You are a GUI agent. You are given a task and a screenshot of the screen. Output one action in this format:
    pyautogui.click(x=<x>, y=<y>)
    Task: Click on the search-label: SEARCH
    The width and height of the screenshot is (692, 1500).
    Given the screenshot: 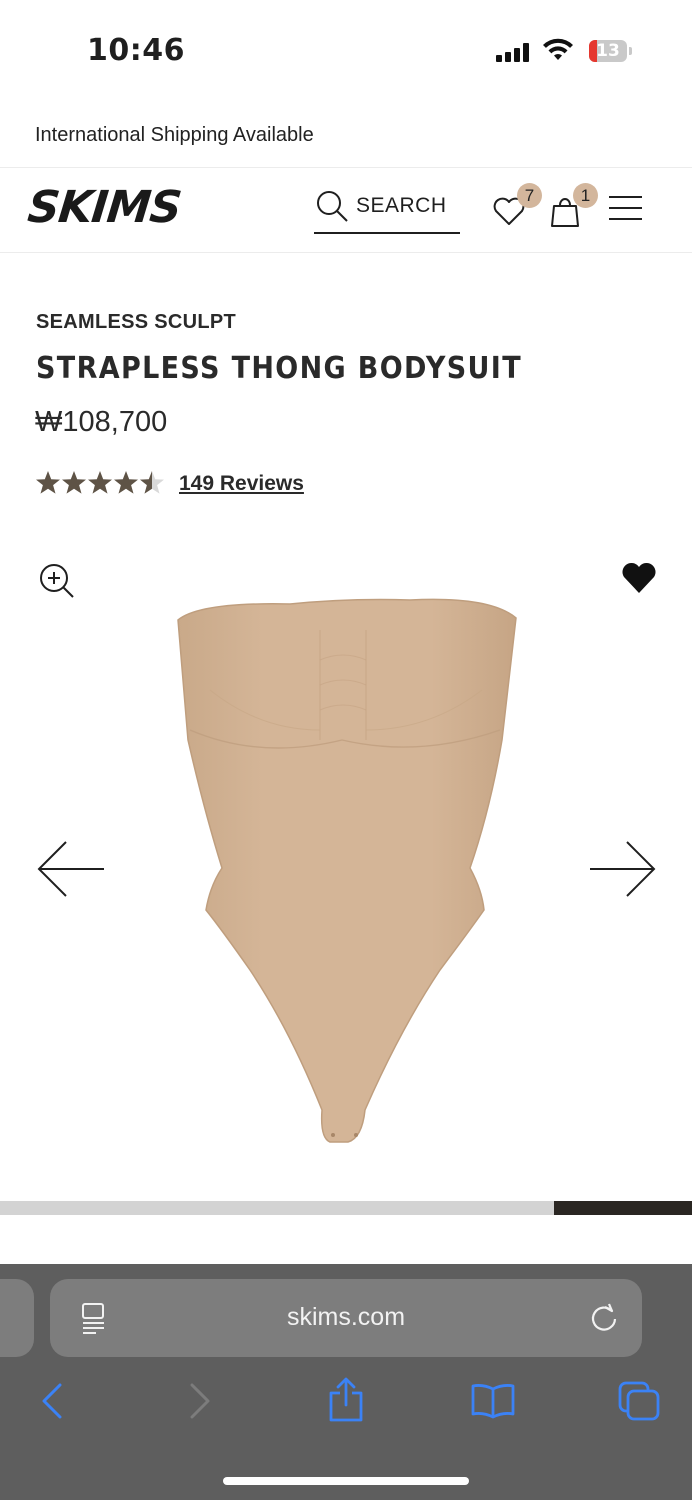 What is the action you would take?
    pyautogui.click(x=401, y=205)
    